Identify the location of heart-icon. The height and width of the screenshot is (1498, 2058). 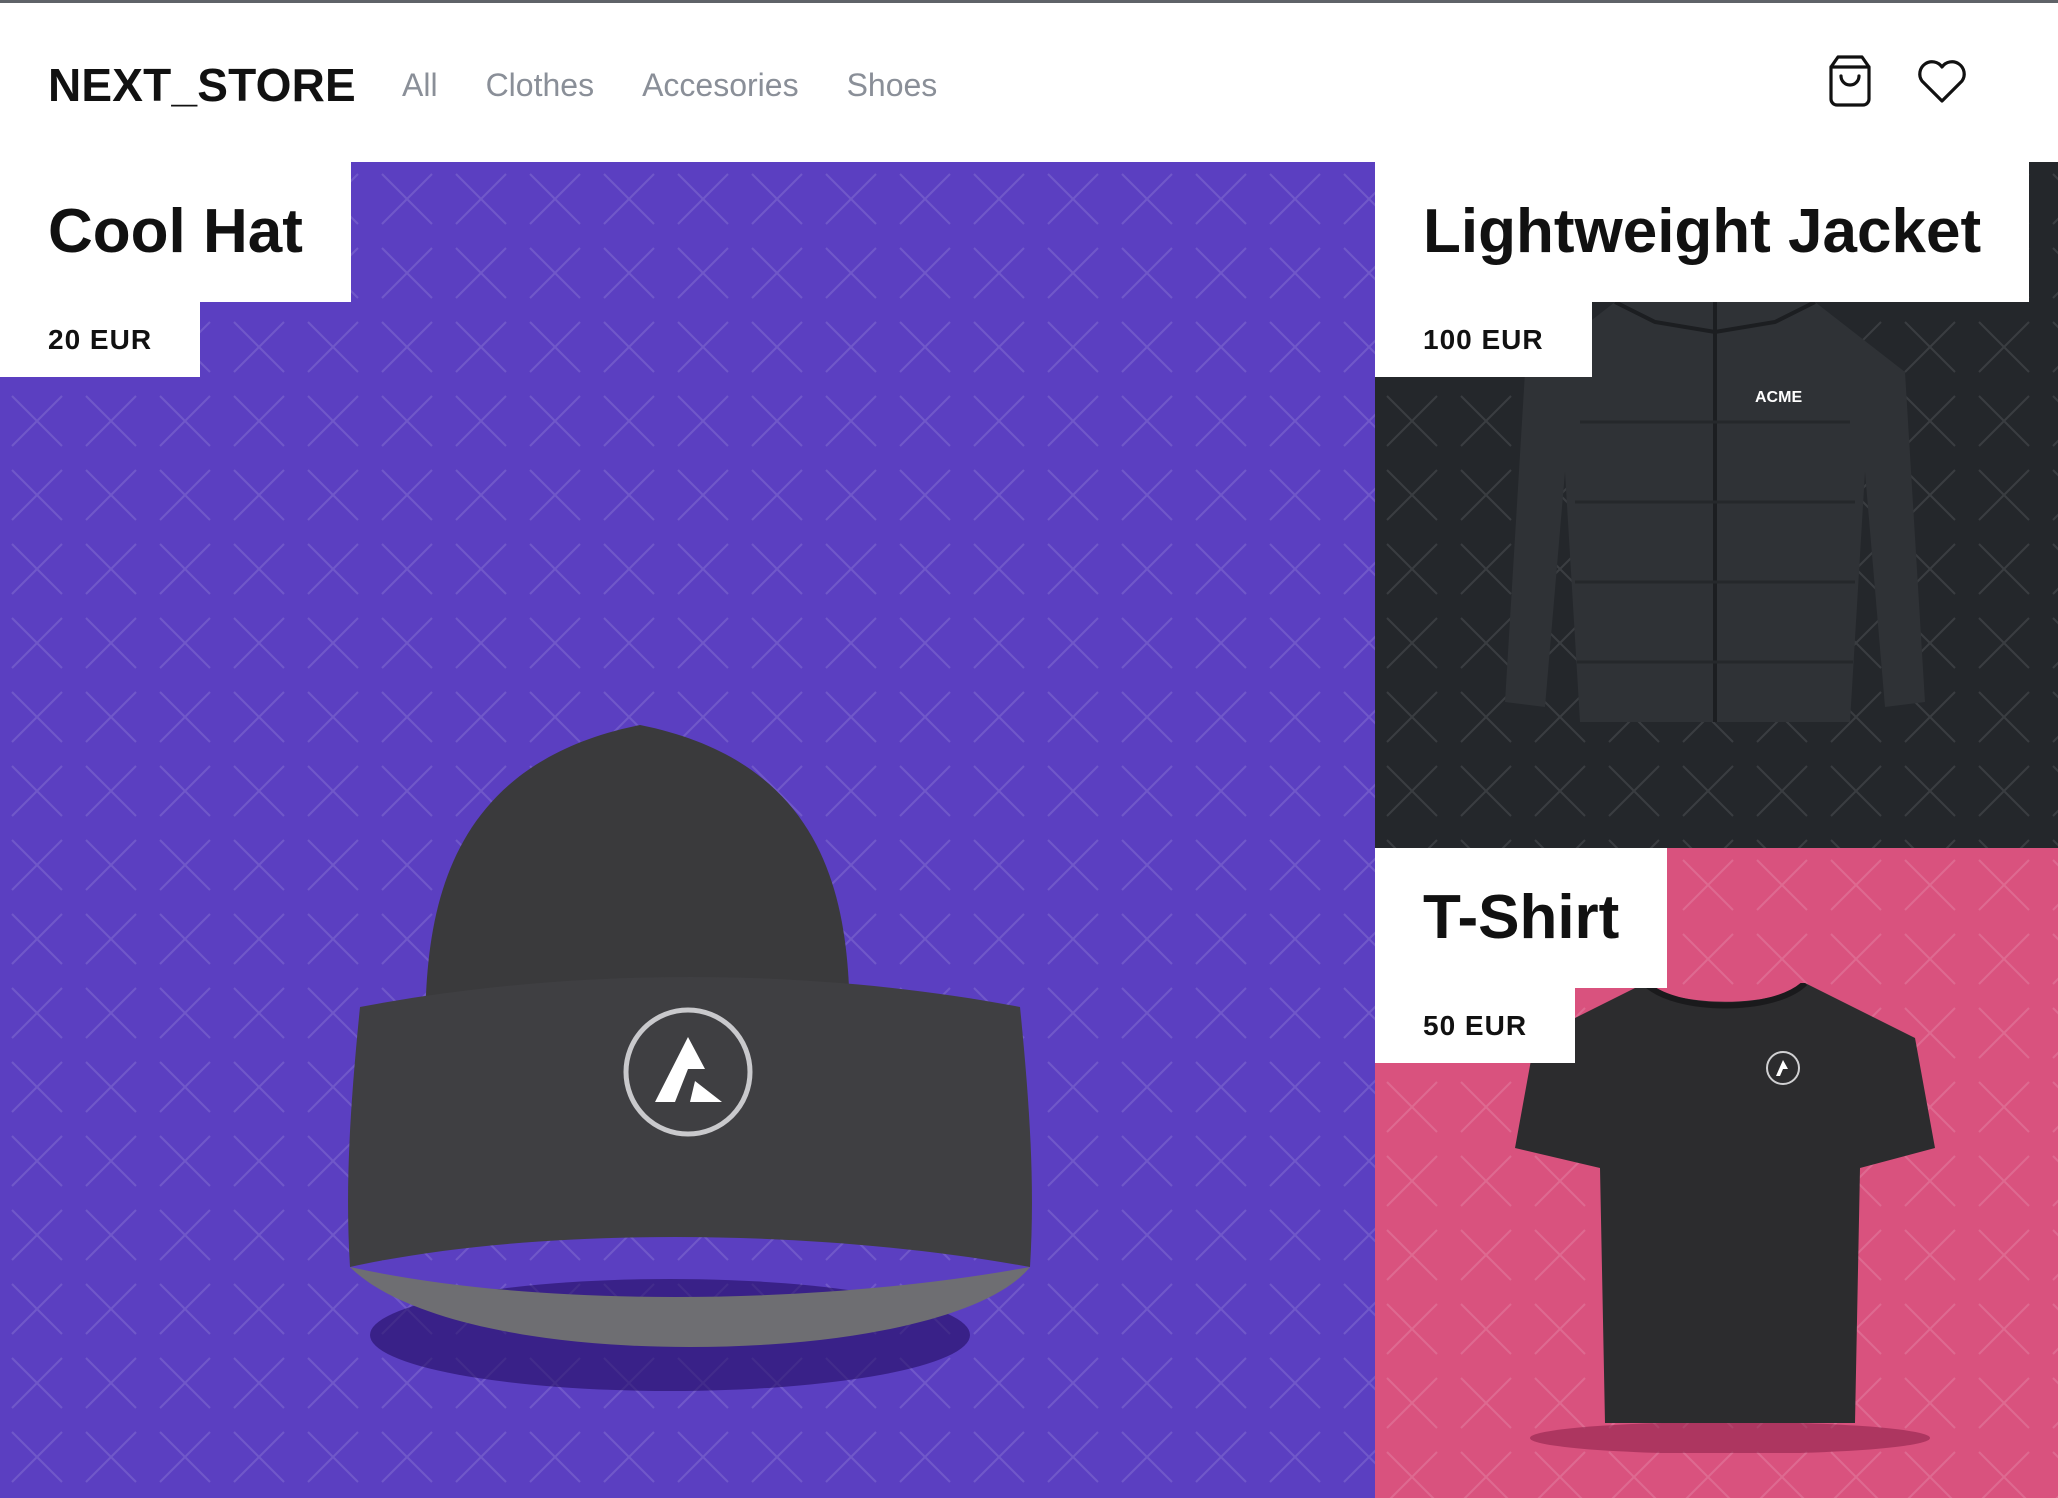
(1942, 81).